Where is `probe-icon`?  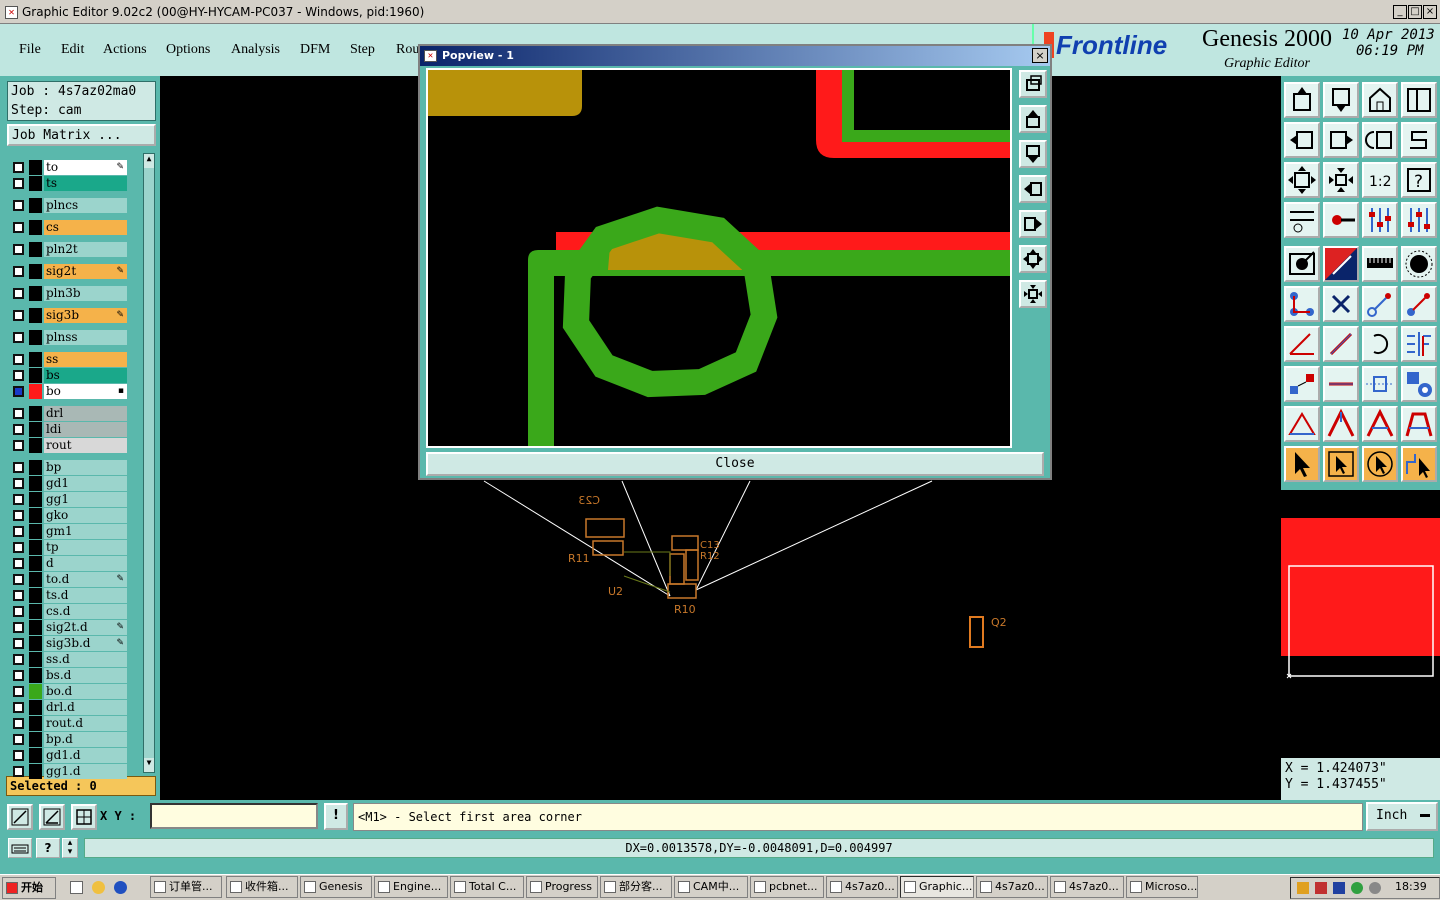 probe-icon is located at coordinates (1341, 220).